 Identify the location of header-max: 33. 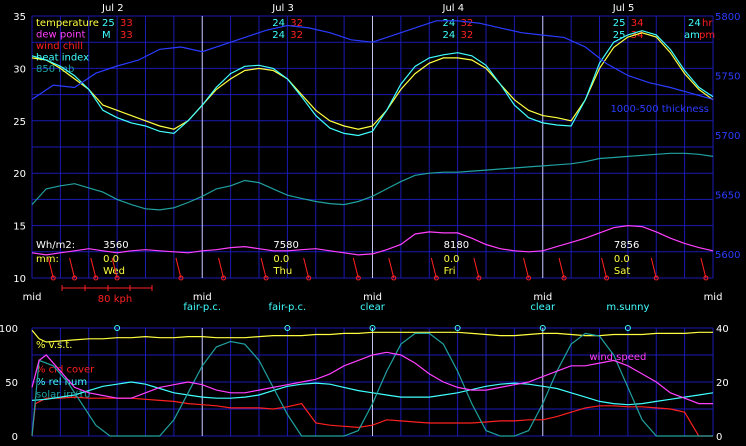
(126, 23).